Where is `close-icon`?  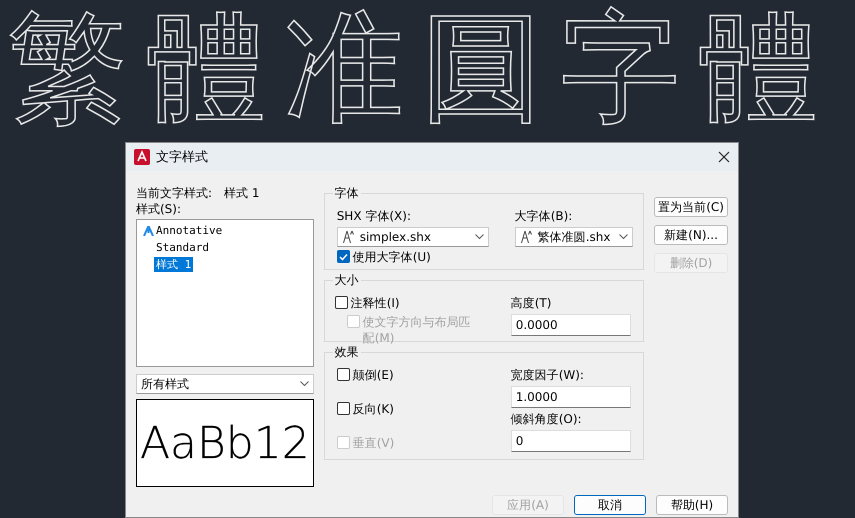
close-icon is located at coordinates (724, 157).